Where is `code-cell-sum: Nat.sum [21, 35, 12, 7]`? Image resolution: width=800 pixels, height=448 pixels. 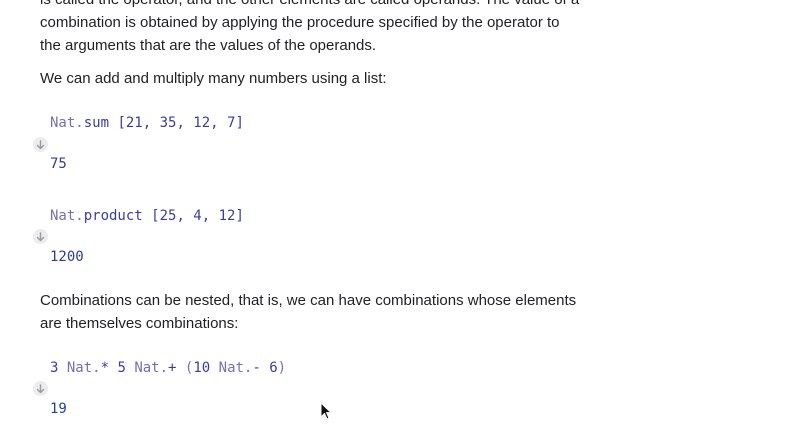
code-cell-sum: Nat.sum [21, 35, 12, 7] is located at coordinates (147, 123).